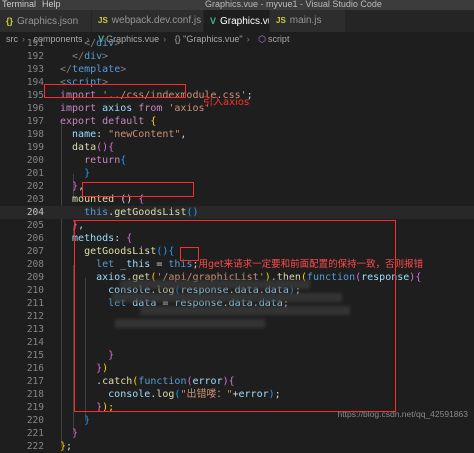 The width and height of the screenshot is (474, 453). What do you see at coordinates (237, 69) in the screenshot?
I see `code-line: 193 </template>` at bounding box center [237, 69].